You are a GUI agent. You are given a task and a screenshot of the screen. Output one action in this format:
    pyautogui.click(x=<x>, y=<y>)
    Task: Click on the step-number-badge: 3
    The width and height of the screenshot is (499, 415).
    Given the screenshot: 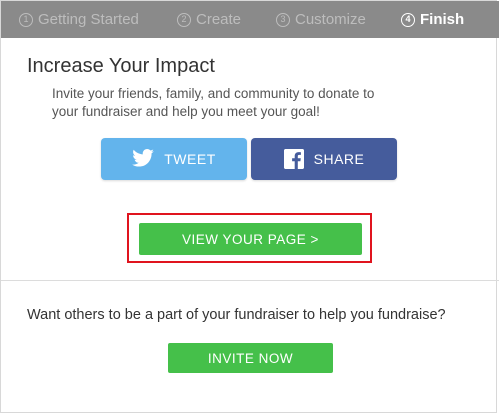 What is the action you would take?
    pyautogui.click(x=283, y=19)
    